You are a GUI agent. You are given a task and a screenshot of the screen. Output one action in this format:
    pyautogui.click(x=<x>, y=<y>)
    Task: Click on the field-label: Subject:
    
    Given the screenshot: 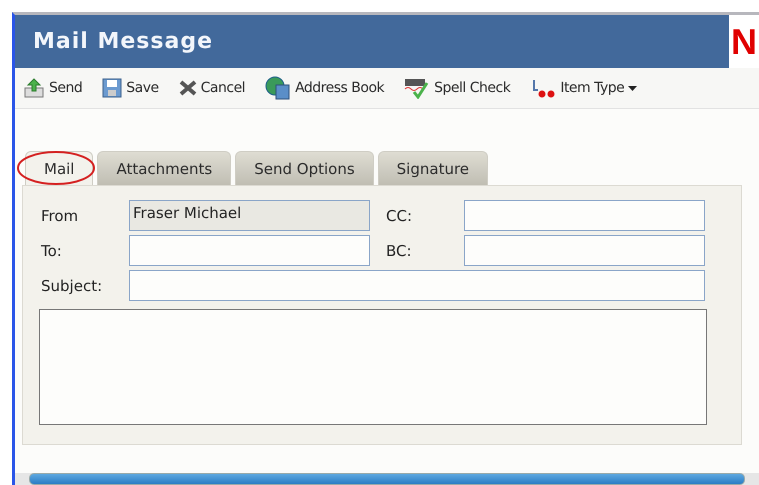 What is the action you would take?
    pyautogui.click(x=72, y=285)
    